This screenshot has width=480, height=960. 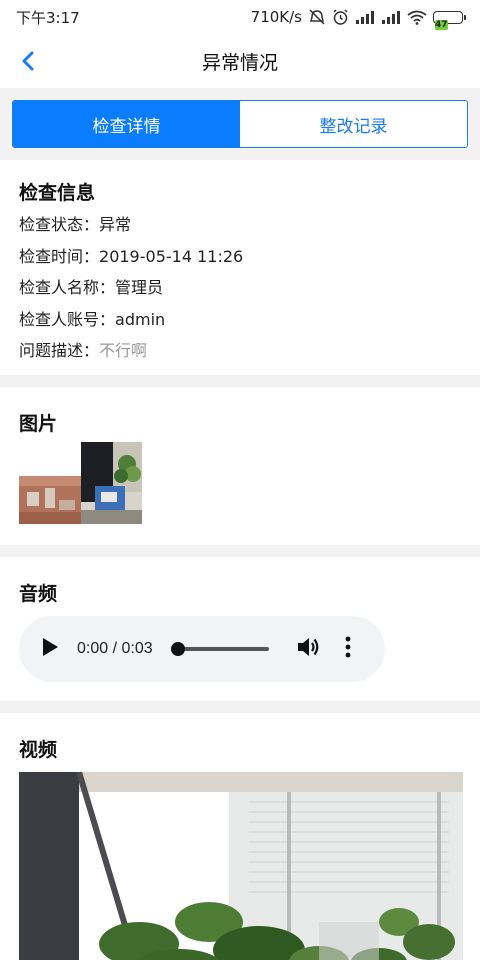 I want to click on section-title-images: 图片, so click(x=38, y=424).